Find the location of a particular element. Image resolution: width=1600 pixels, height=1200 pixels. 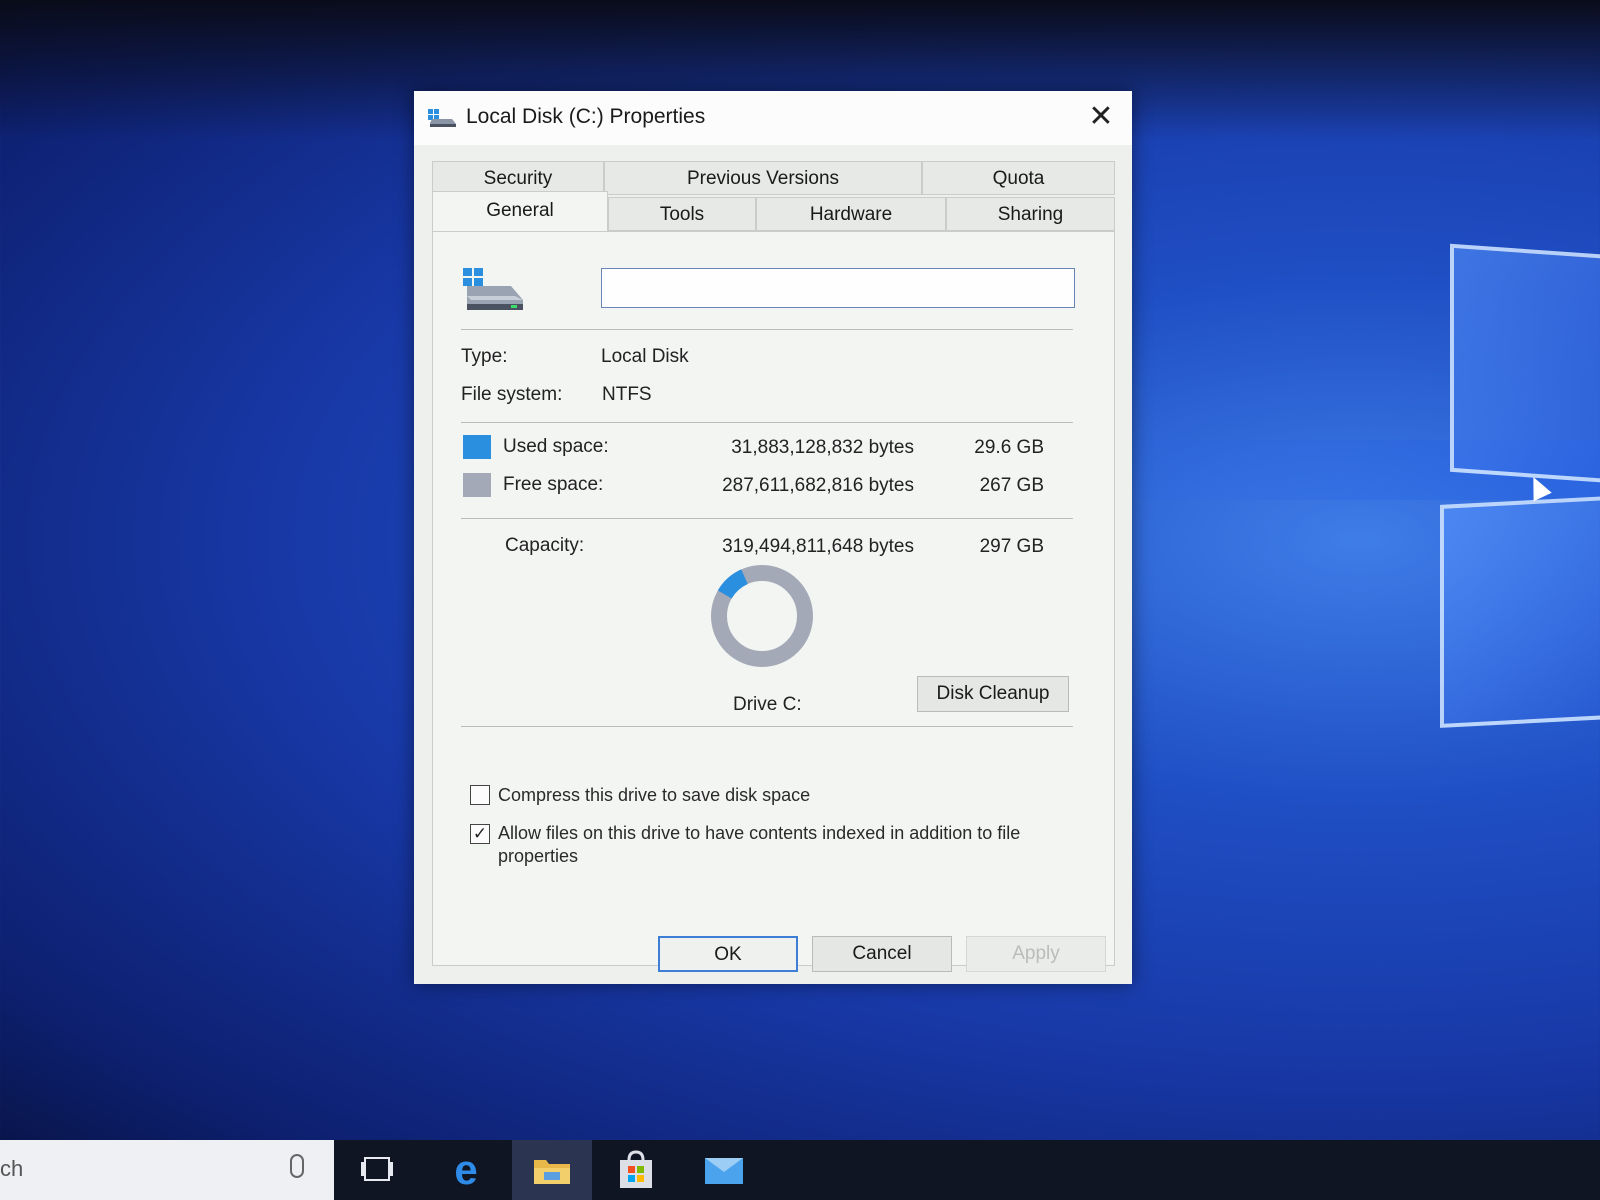

svg-text: e is located at coordinates (465, 1170).